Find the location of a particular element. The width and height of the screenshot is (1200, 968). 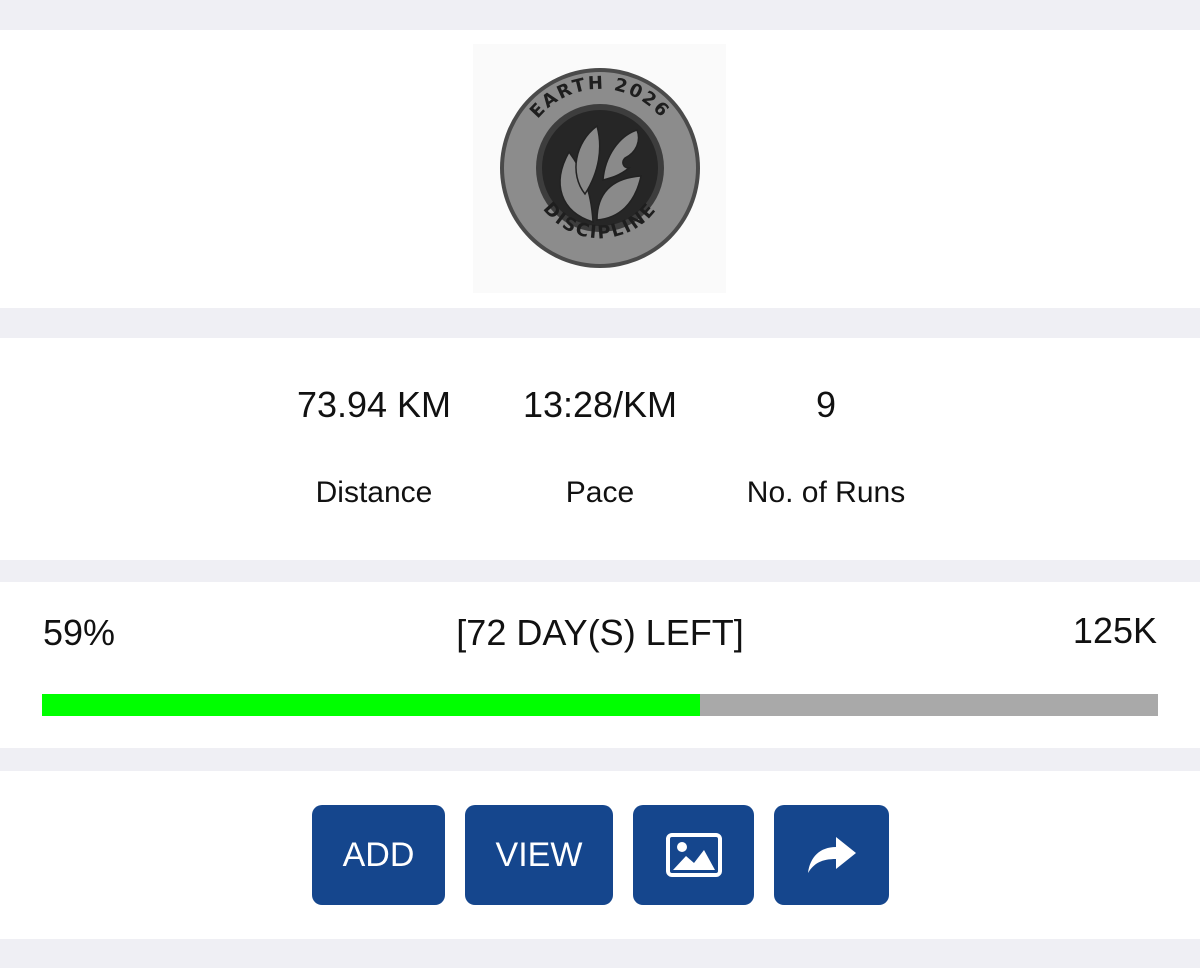

pace-label: Pace is located at coordinates (600, 492).